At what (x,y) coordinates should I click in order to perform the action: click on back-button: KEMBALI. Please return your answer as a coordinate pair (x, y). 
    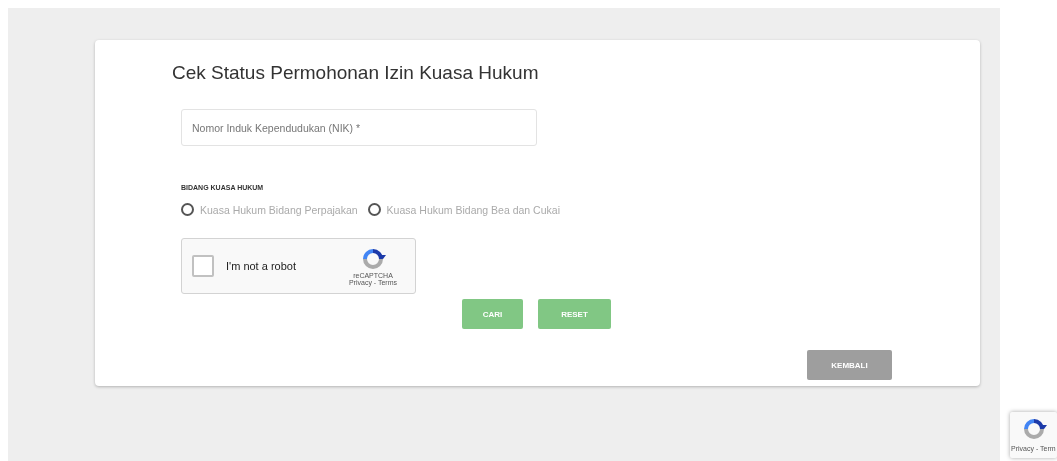
    Looking at the image, I should click on (849, 365).